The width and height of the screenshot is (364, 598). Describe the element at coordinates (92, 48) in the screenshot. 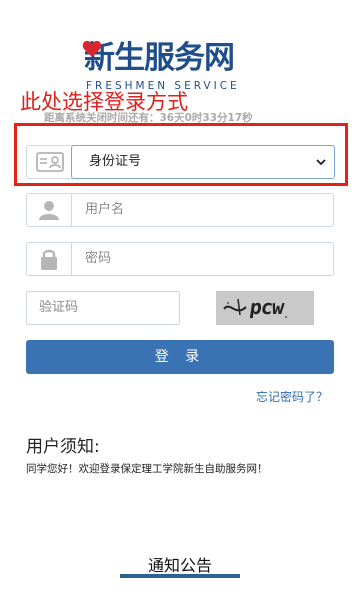

I see `heart-icon` at that location.